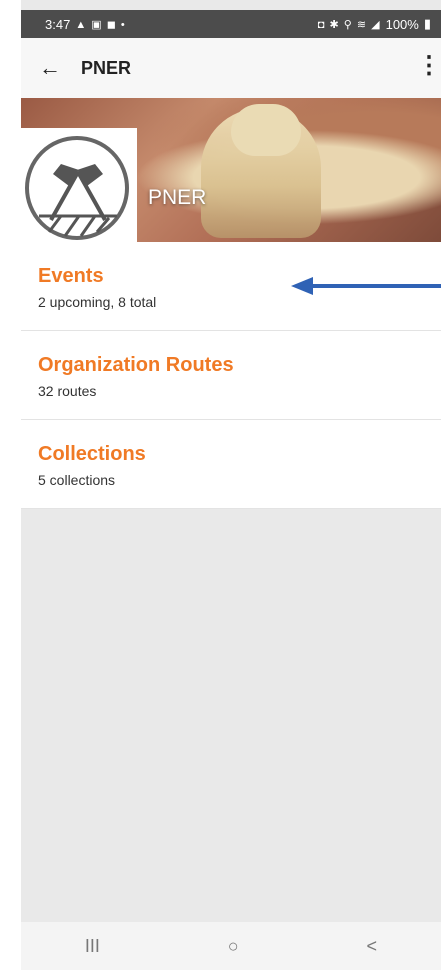  I want to click on battery-percent: 100%, so click(402, 24).